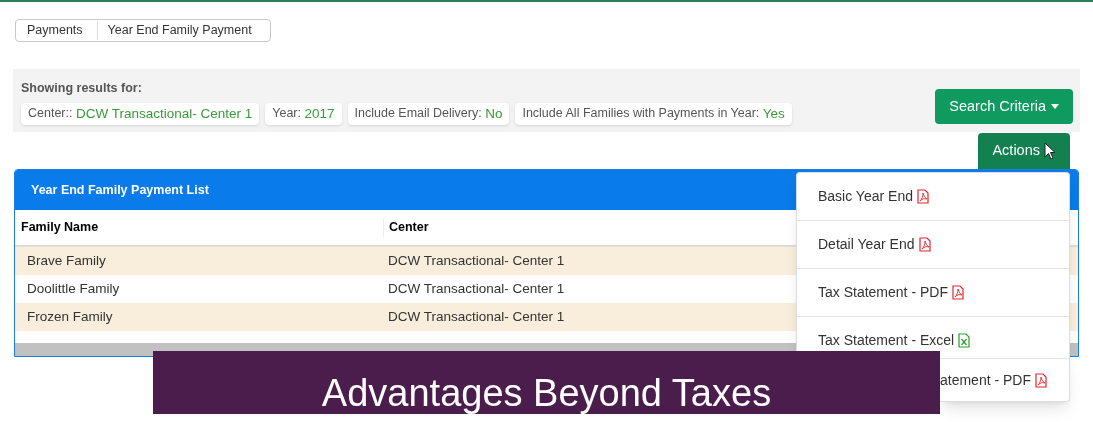 The image size is (1093, 422). What do you see at coordinates (199, 227) in the screenshot?
I see `column-header: Family Name` at bounding box center [199, 227].